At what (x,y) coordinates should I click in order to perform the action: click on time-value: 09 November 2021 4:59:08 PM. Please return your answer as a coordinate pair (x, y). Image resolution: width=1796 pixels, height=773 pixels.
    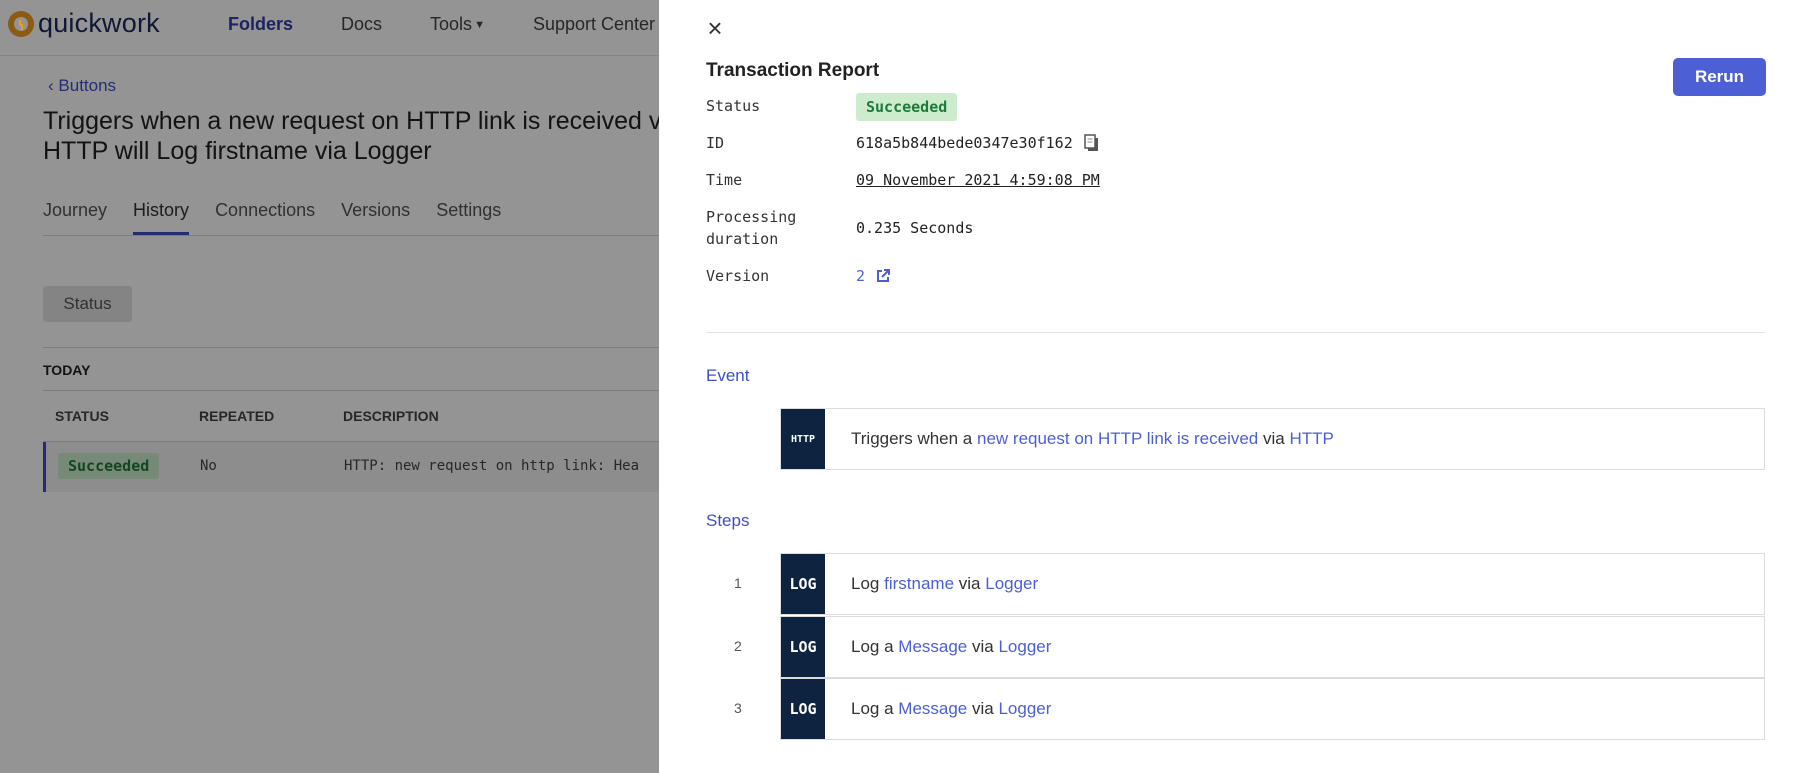
    Looking at the image, I should click on (978, 180).